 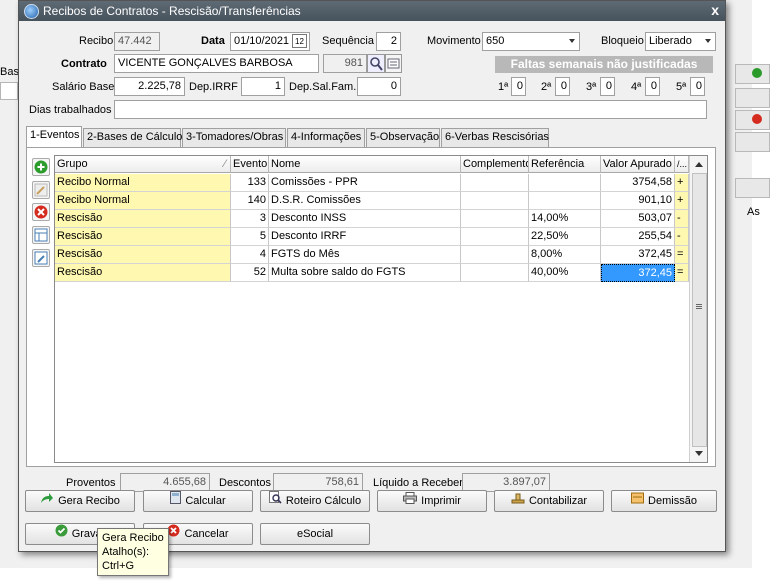 I want to click on grid-options-button, so click(x=41, y=235).